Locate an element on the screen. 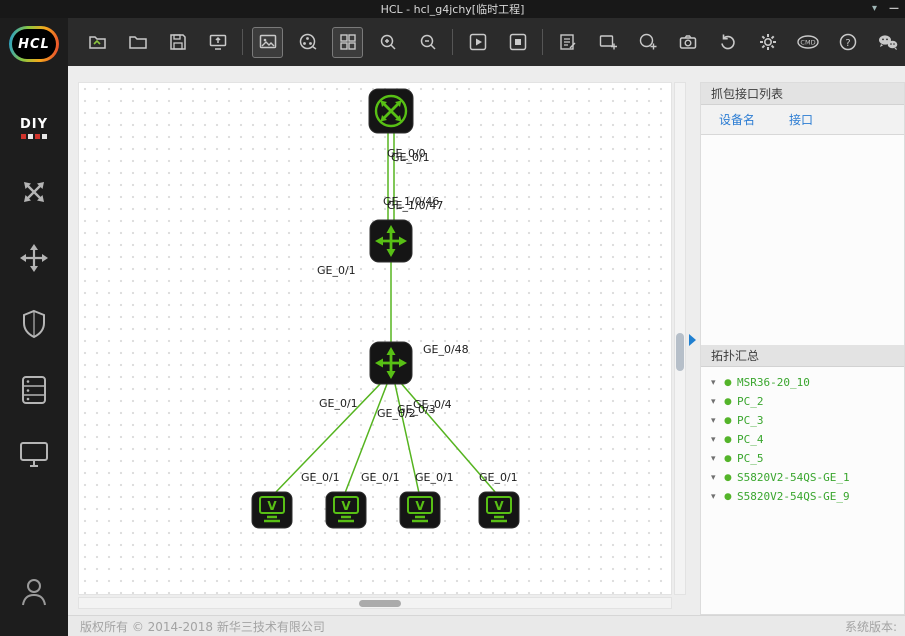 The width and height of the screenshot is (905, 636). horizontal-scroll-thumb is located at coordinates (380, 603).